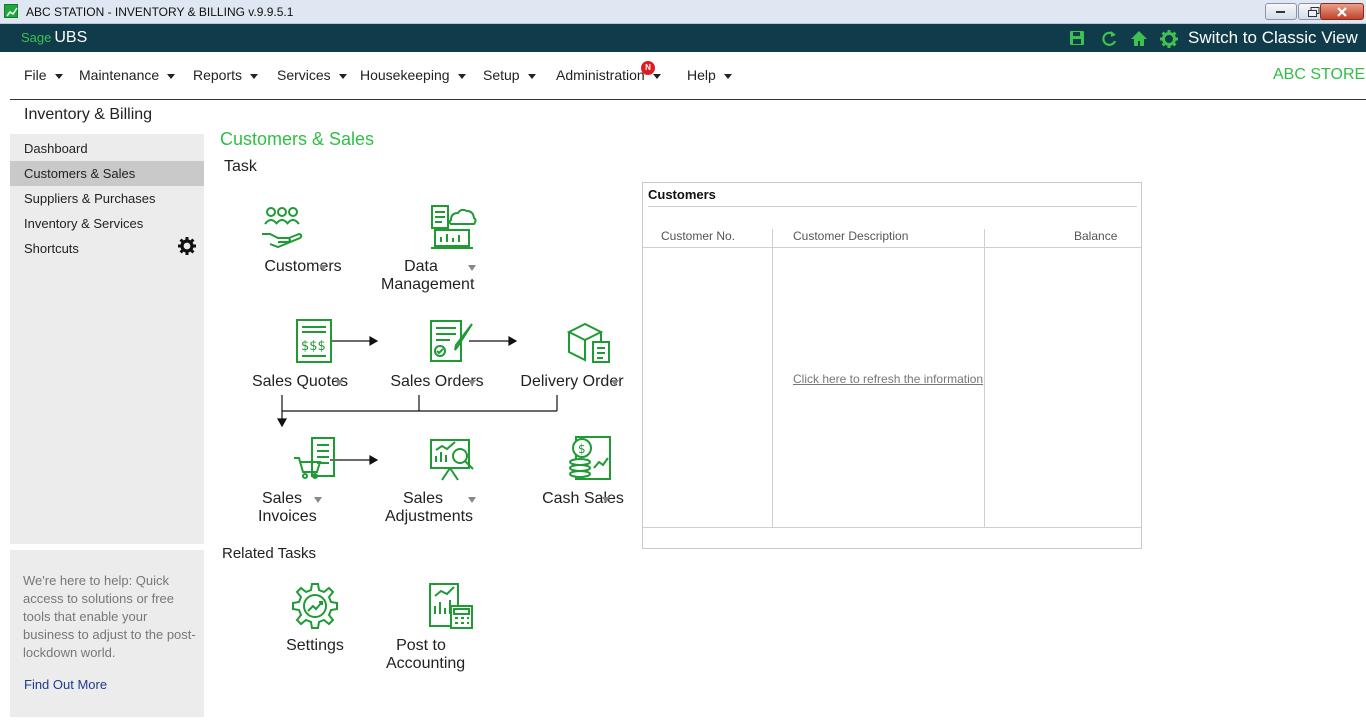 The image size is (1366, 726). I want to click on data-management-icon, so click(453, 230).